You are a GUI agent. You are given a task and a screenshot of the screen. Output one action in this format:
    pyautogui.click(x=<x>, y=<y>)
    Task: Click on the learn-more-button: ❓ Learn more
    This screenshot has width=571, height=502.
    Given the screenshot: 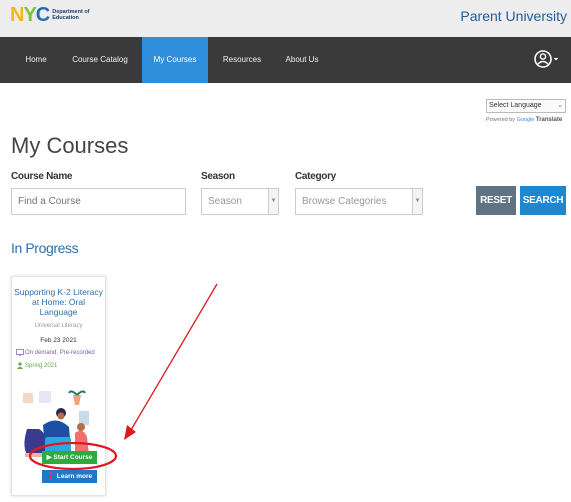 What is the action you would take?
    pyautogui.click(x=69, y=476)
    